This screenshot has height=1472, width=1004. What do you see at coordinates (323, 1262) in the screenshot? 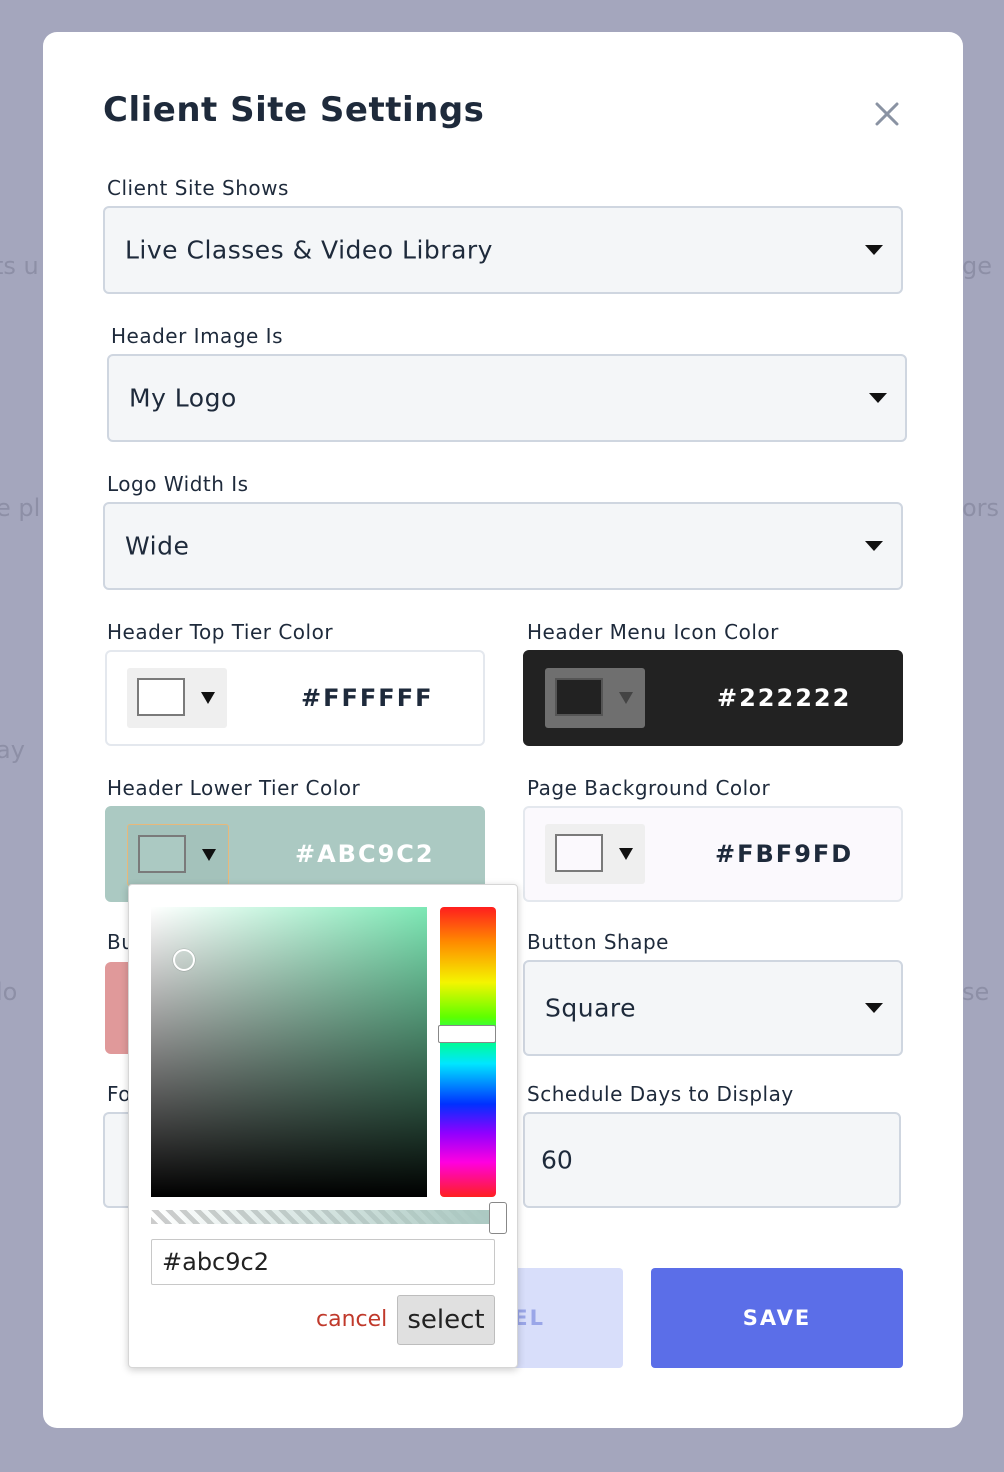
I see `hex-input` at bounding box center [323, 1262].